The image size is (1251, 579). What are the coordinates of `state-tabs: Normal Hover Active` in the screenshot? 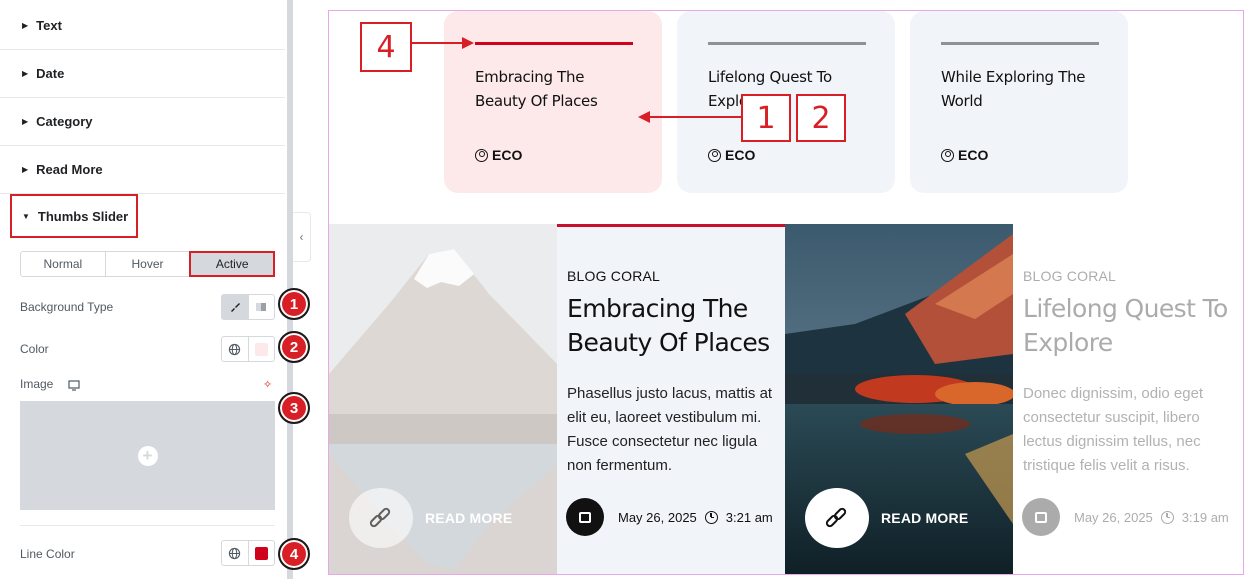 It's located at (148, 264).